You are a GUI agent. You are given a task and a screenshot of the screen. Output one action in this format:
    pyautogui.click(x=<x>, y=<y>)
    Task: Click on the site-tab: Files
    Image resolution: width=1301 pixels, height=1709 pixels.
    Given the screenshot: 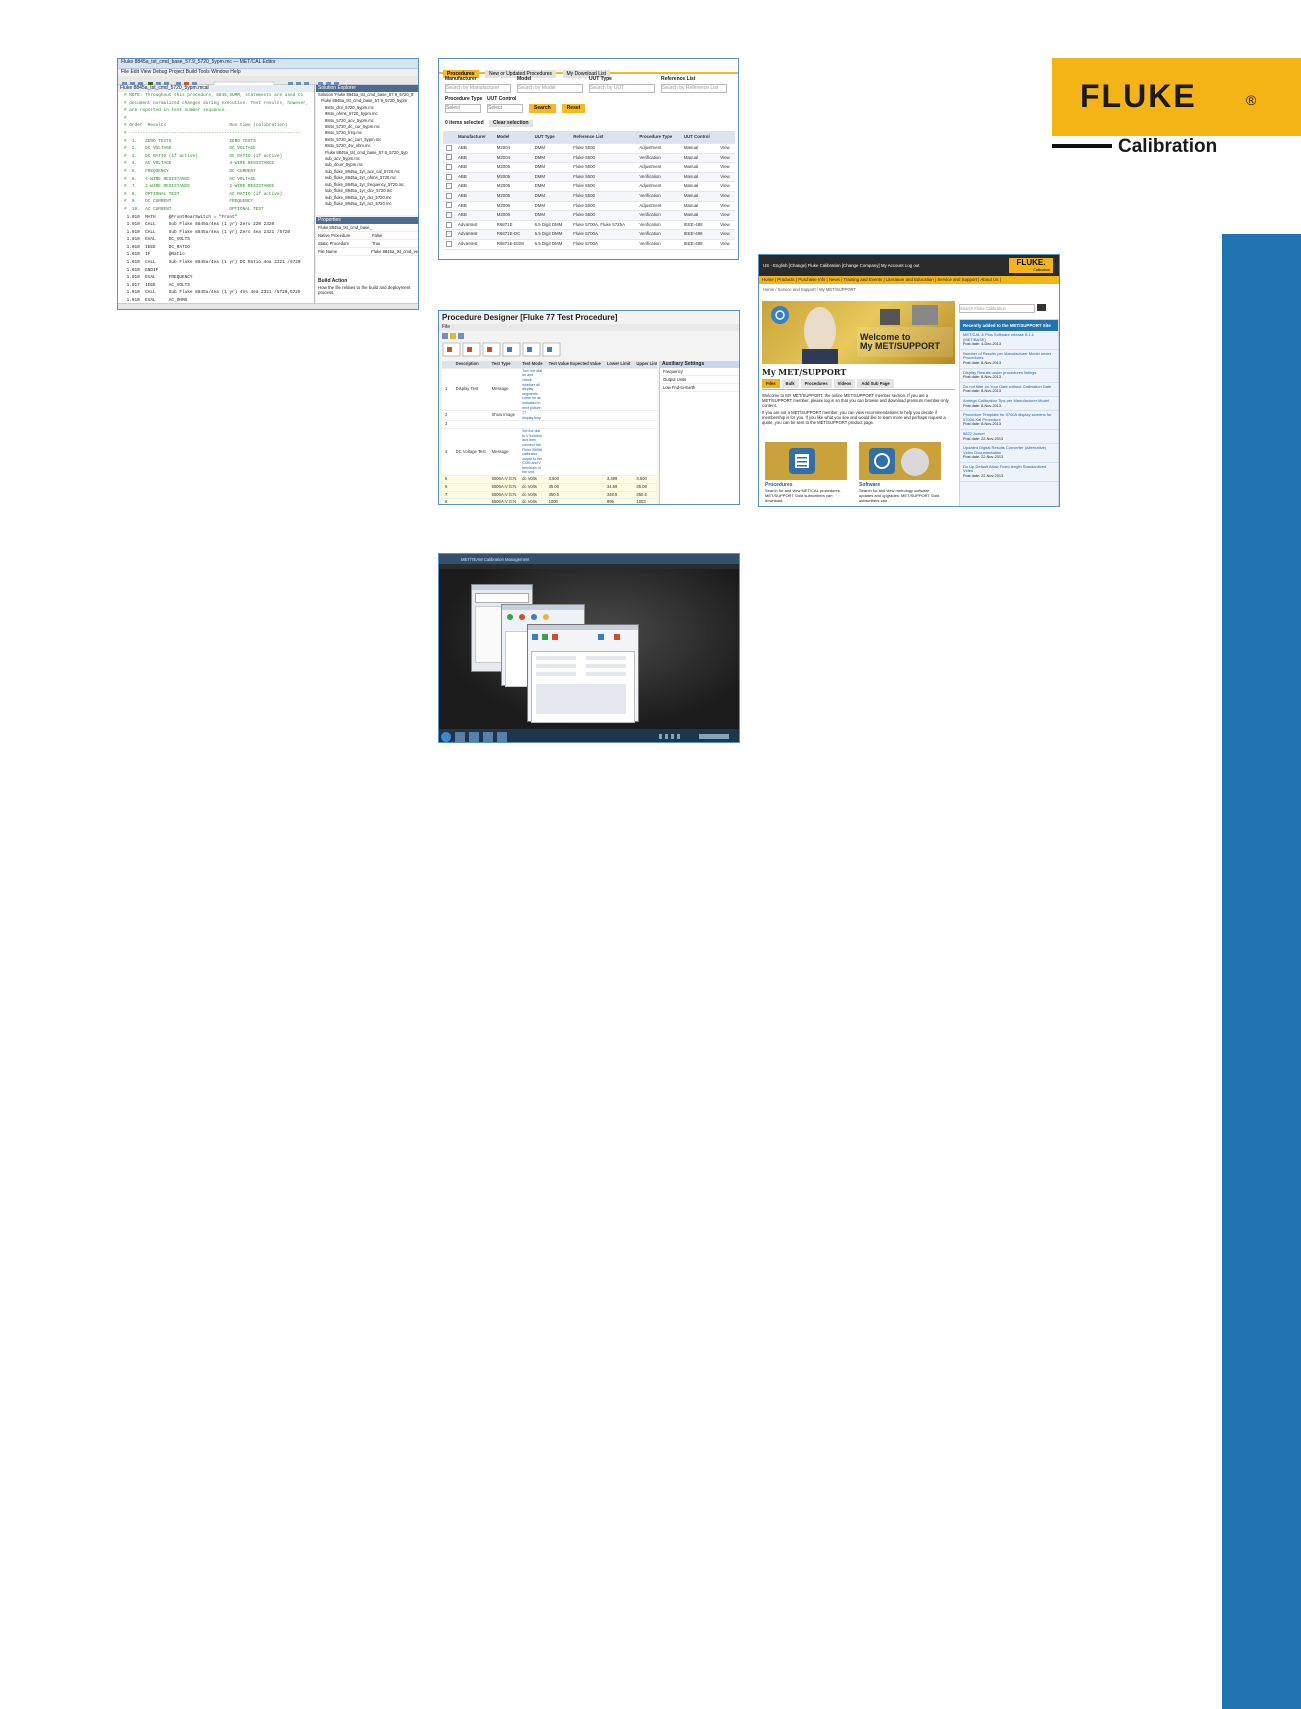 What is the action you would take?
    pyautogui.click(x=771, y=383)
    